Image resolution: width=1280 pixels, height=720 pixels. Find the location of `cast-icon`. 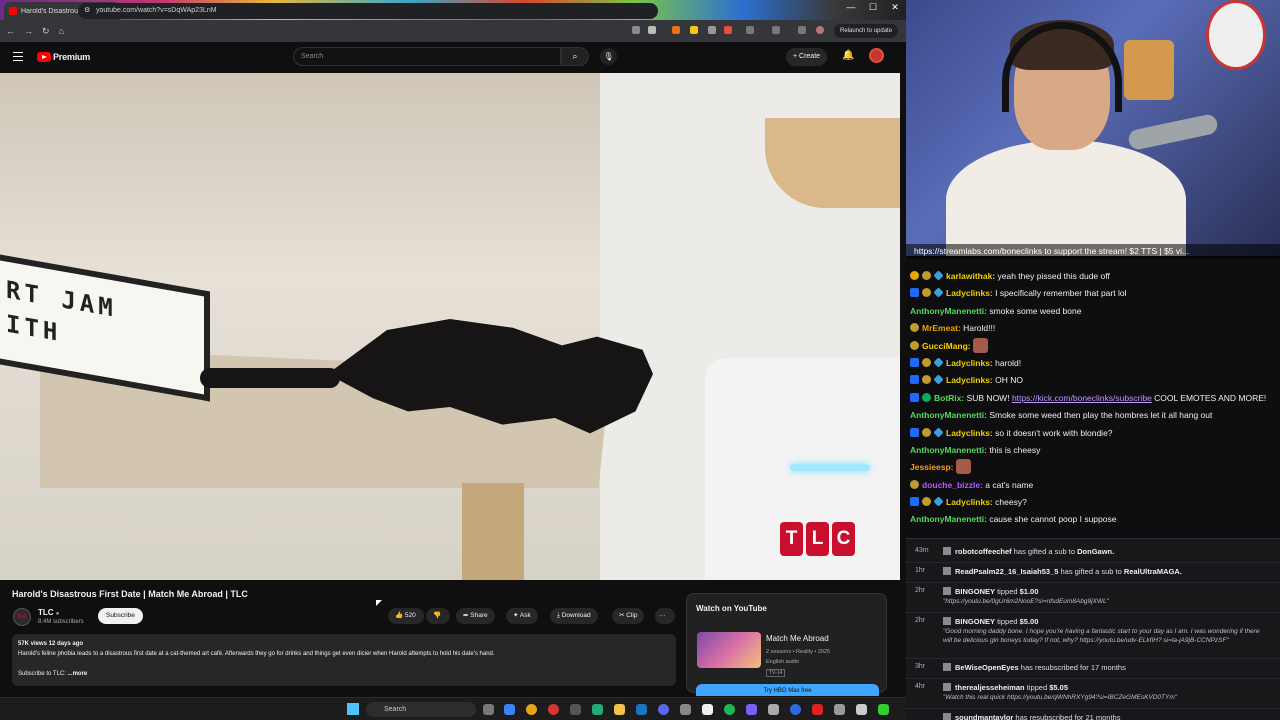

cast-icon is located at coordinates (636, 30).